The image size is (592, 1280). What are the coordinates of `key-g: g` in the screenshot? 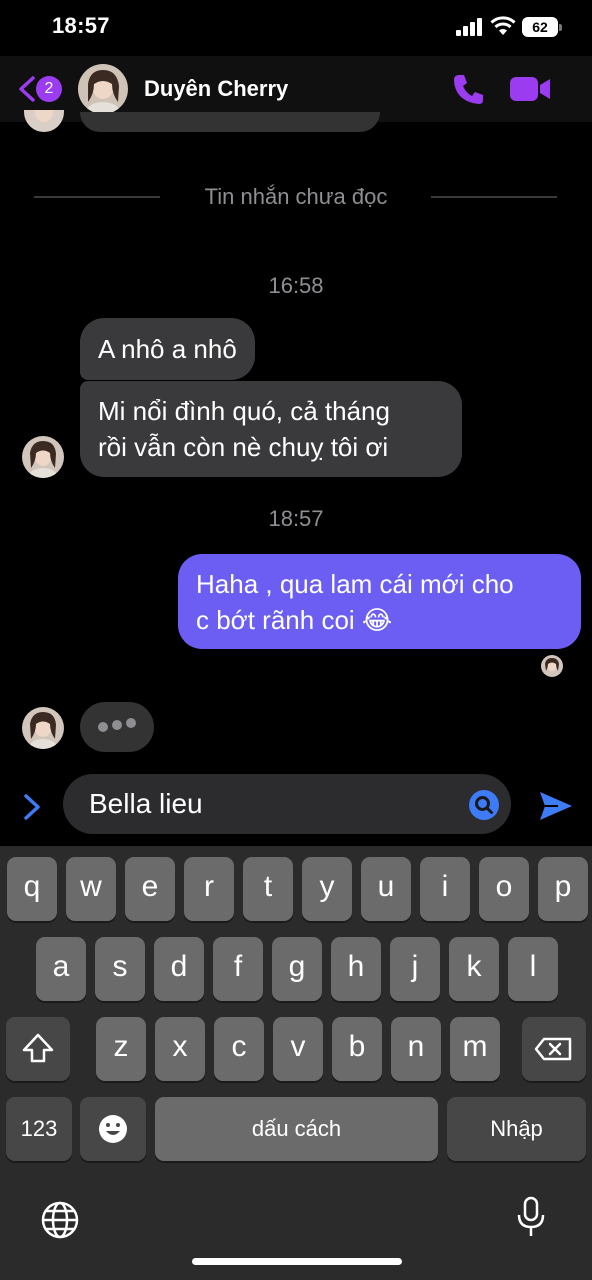 It's located at (297, 969).